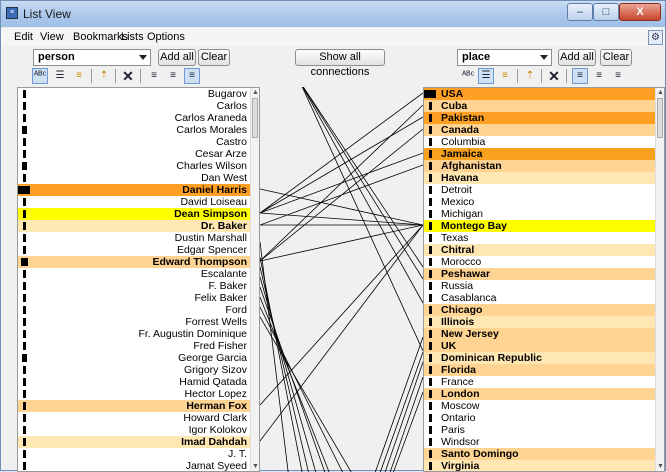 This screenshot has width=666, height=472. What do you see at coordinates (544, 214) in the screenshot?
I see `place-row: Michigan` at bounding box center [544, 214].